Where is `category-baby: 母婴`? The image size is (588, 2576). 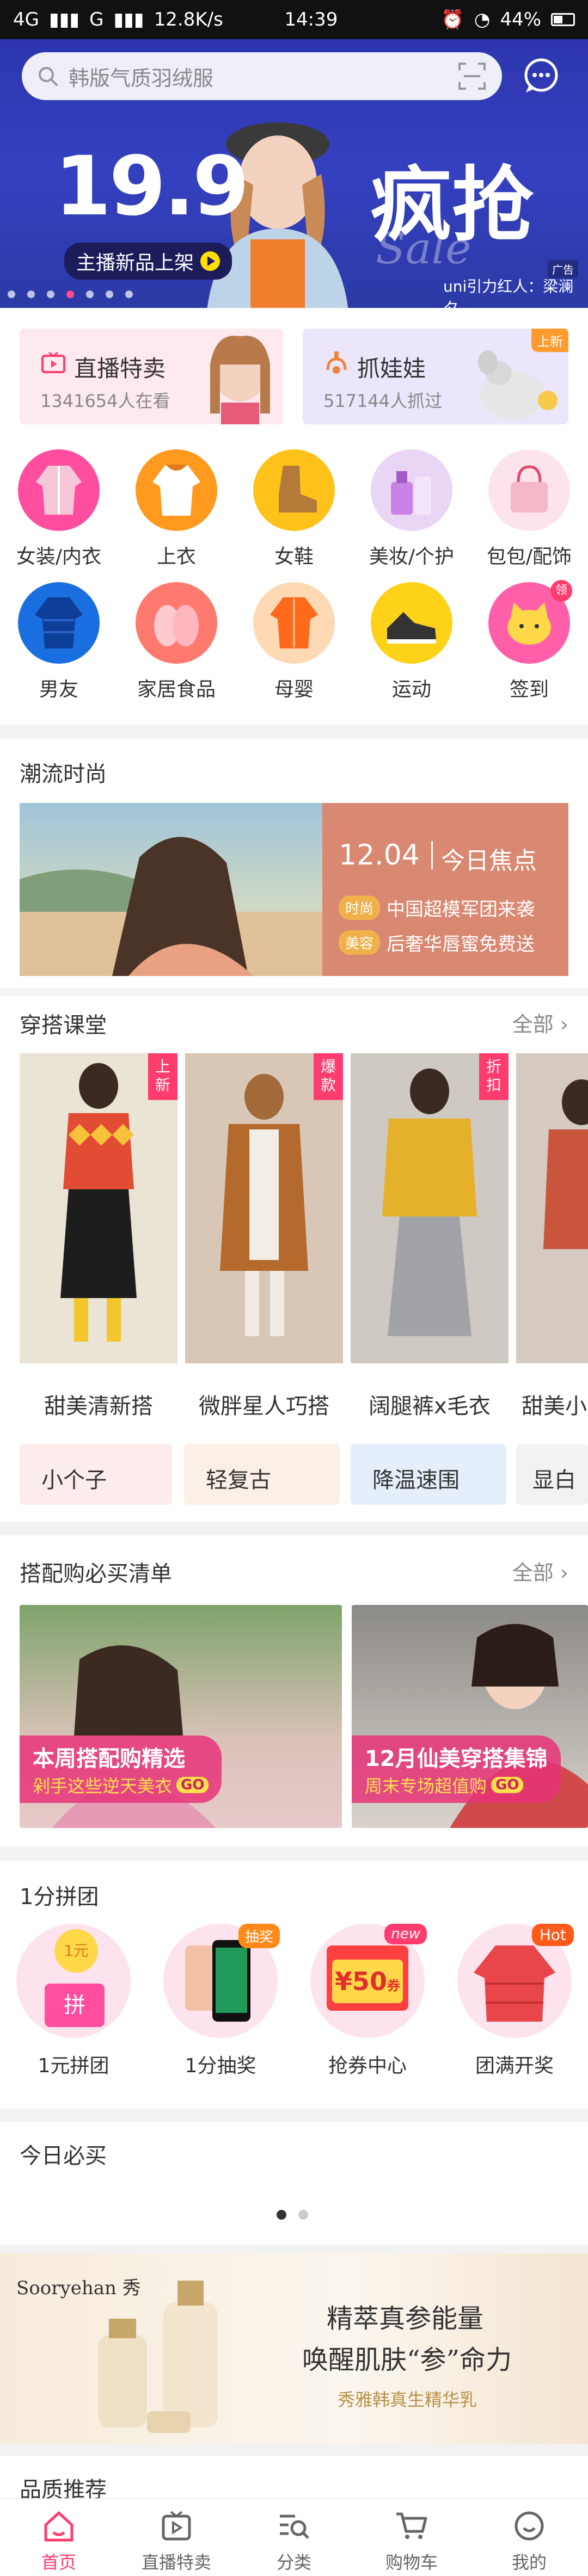
category-baby: 母婴 is located at coordinates (294, 642).